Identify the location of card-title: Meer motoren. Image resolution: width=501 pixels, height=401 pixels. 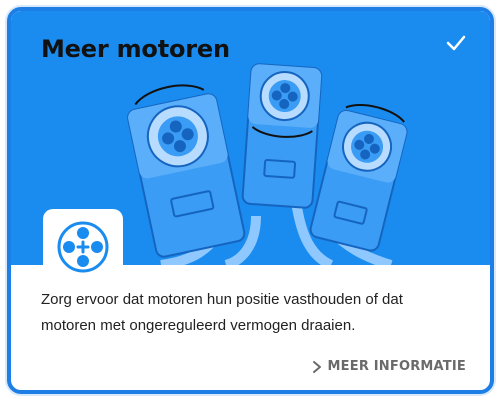
(135, 49).